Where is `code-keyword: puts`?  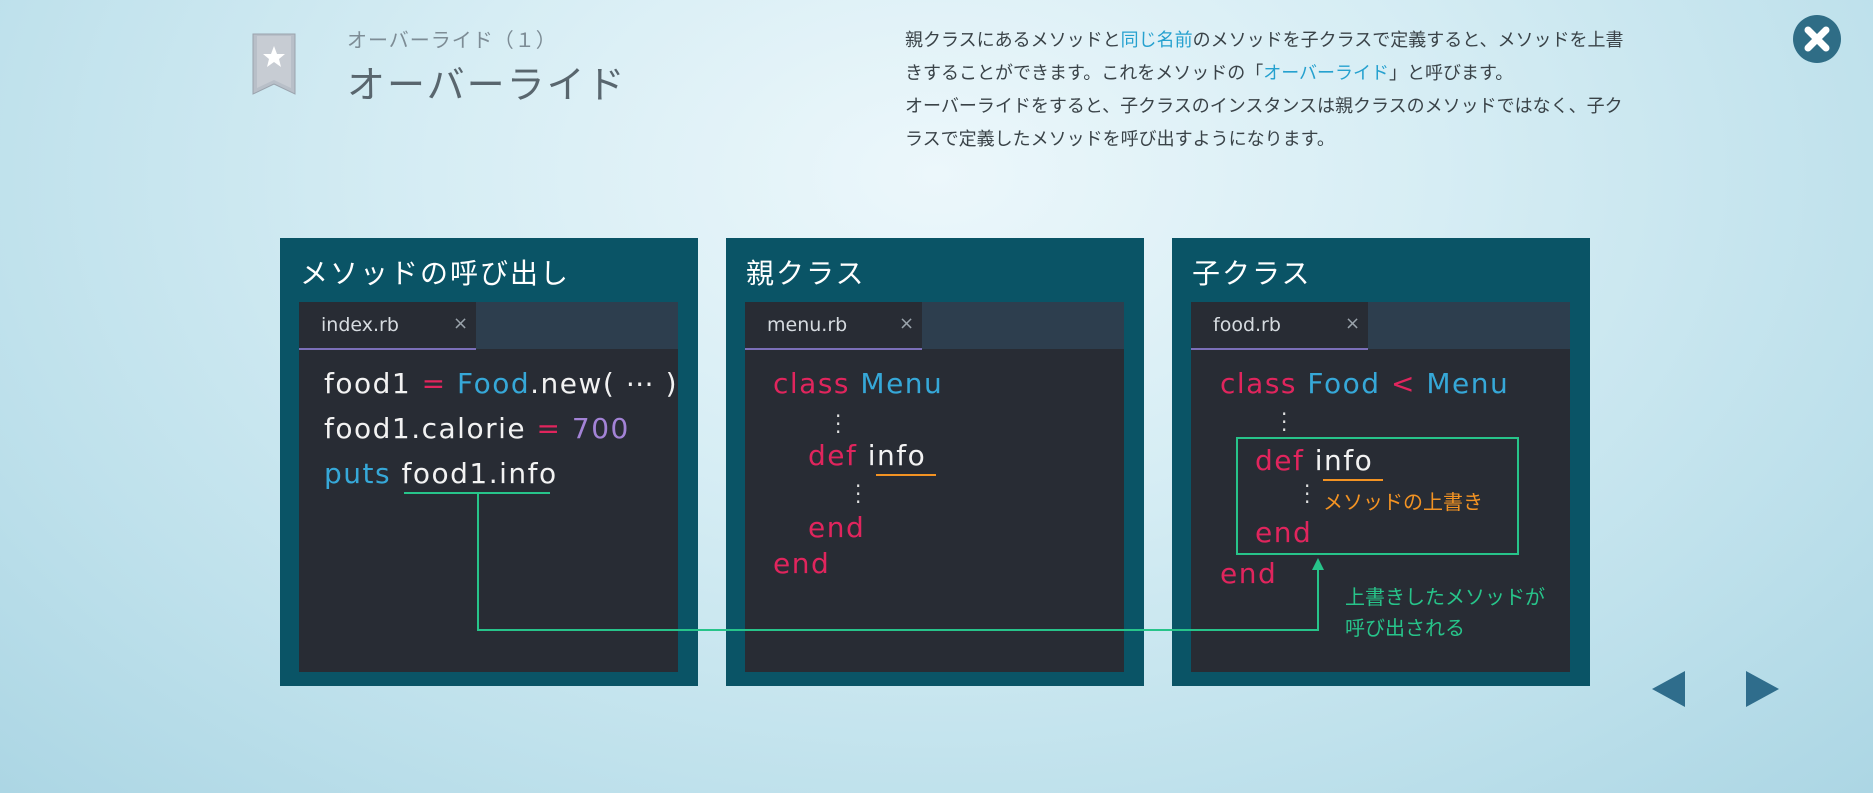
code-keyword: puts is located at coordinates (358, 473).